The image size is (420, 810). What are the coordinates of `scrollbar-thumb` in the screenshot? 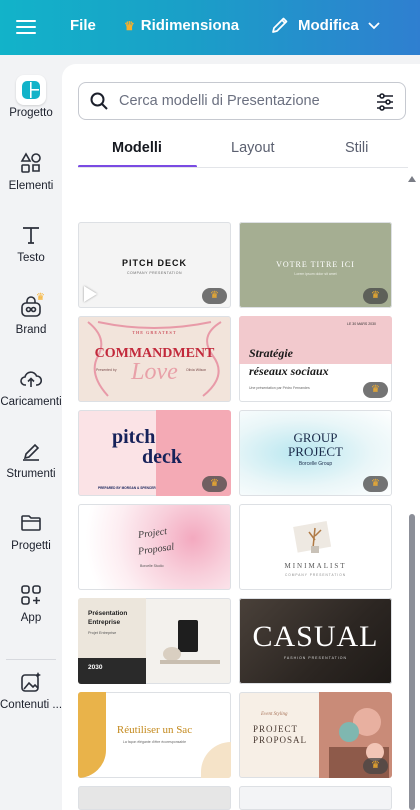 It's located at (412, 662).